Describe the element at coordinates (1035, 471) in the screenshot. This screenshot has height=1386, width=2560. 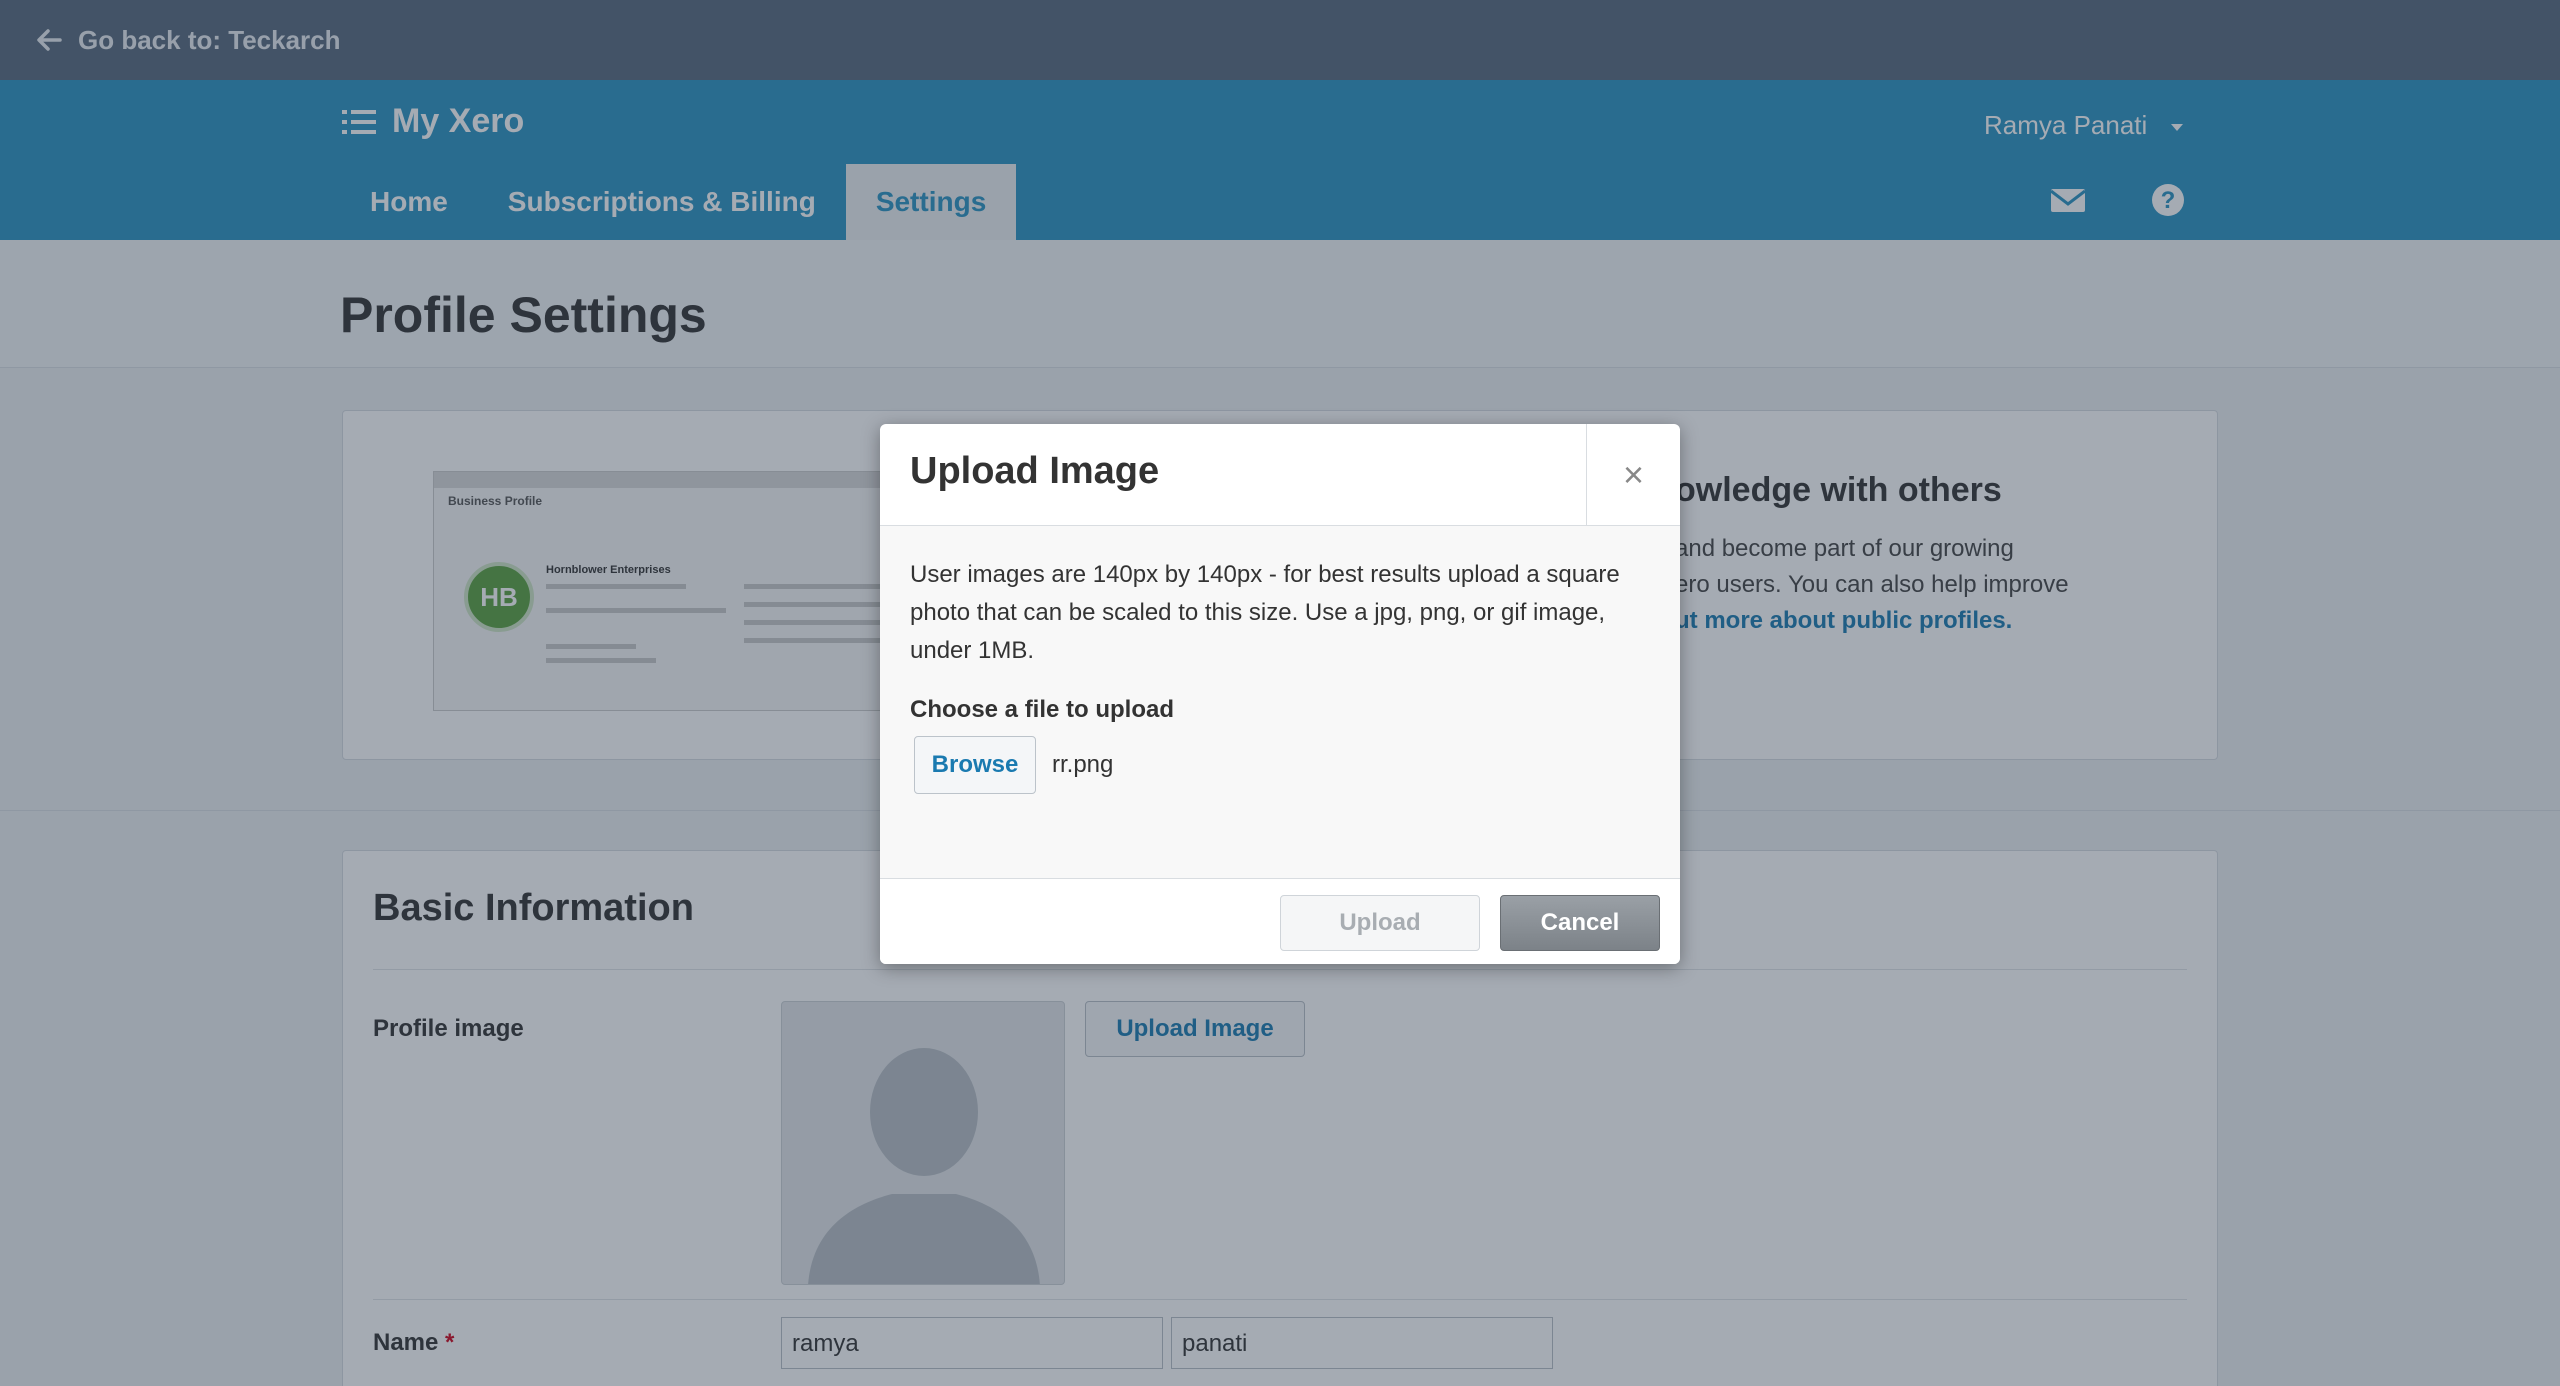
I see `dialog-title: Upload Image` at that location.